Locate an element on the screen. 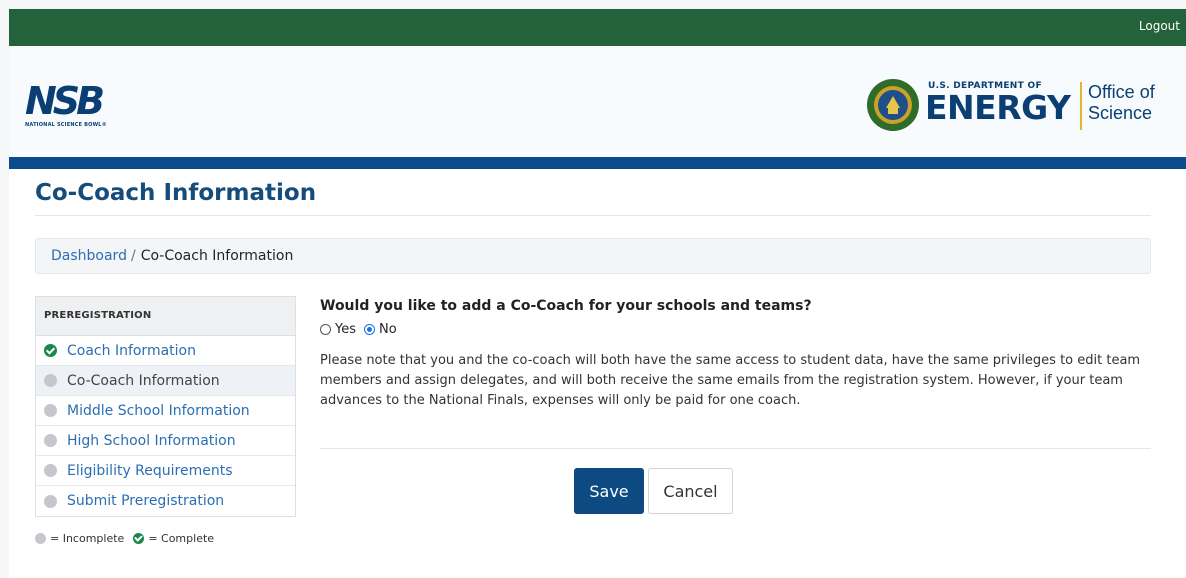  sidebar-item-label: Coach Information is located at coordinates (131, 350).